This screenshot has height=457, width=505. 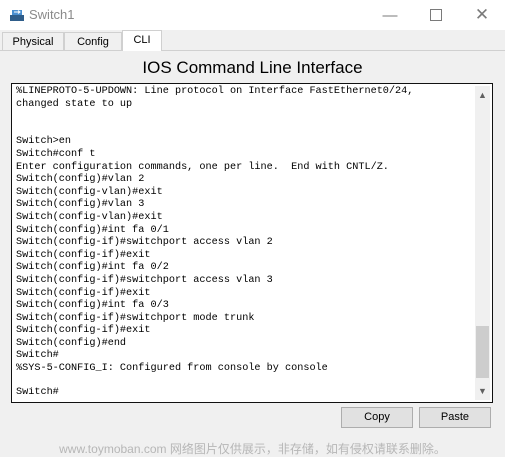 I want to click on paste-button: Paste, so click(x=455, y=417).